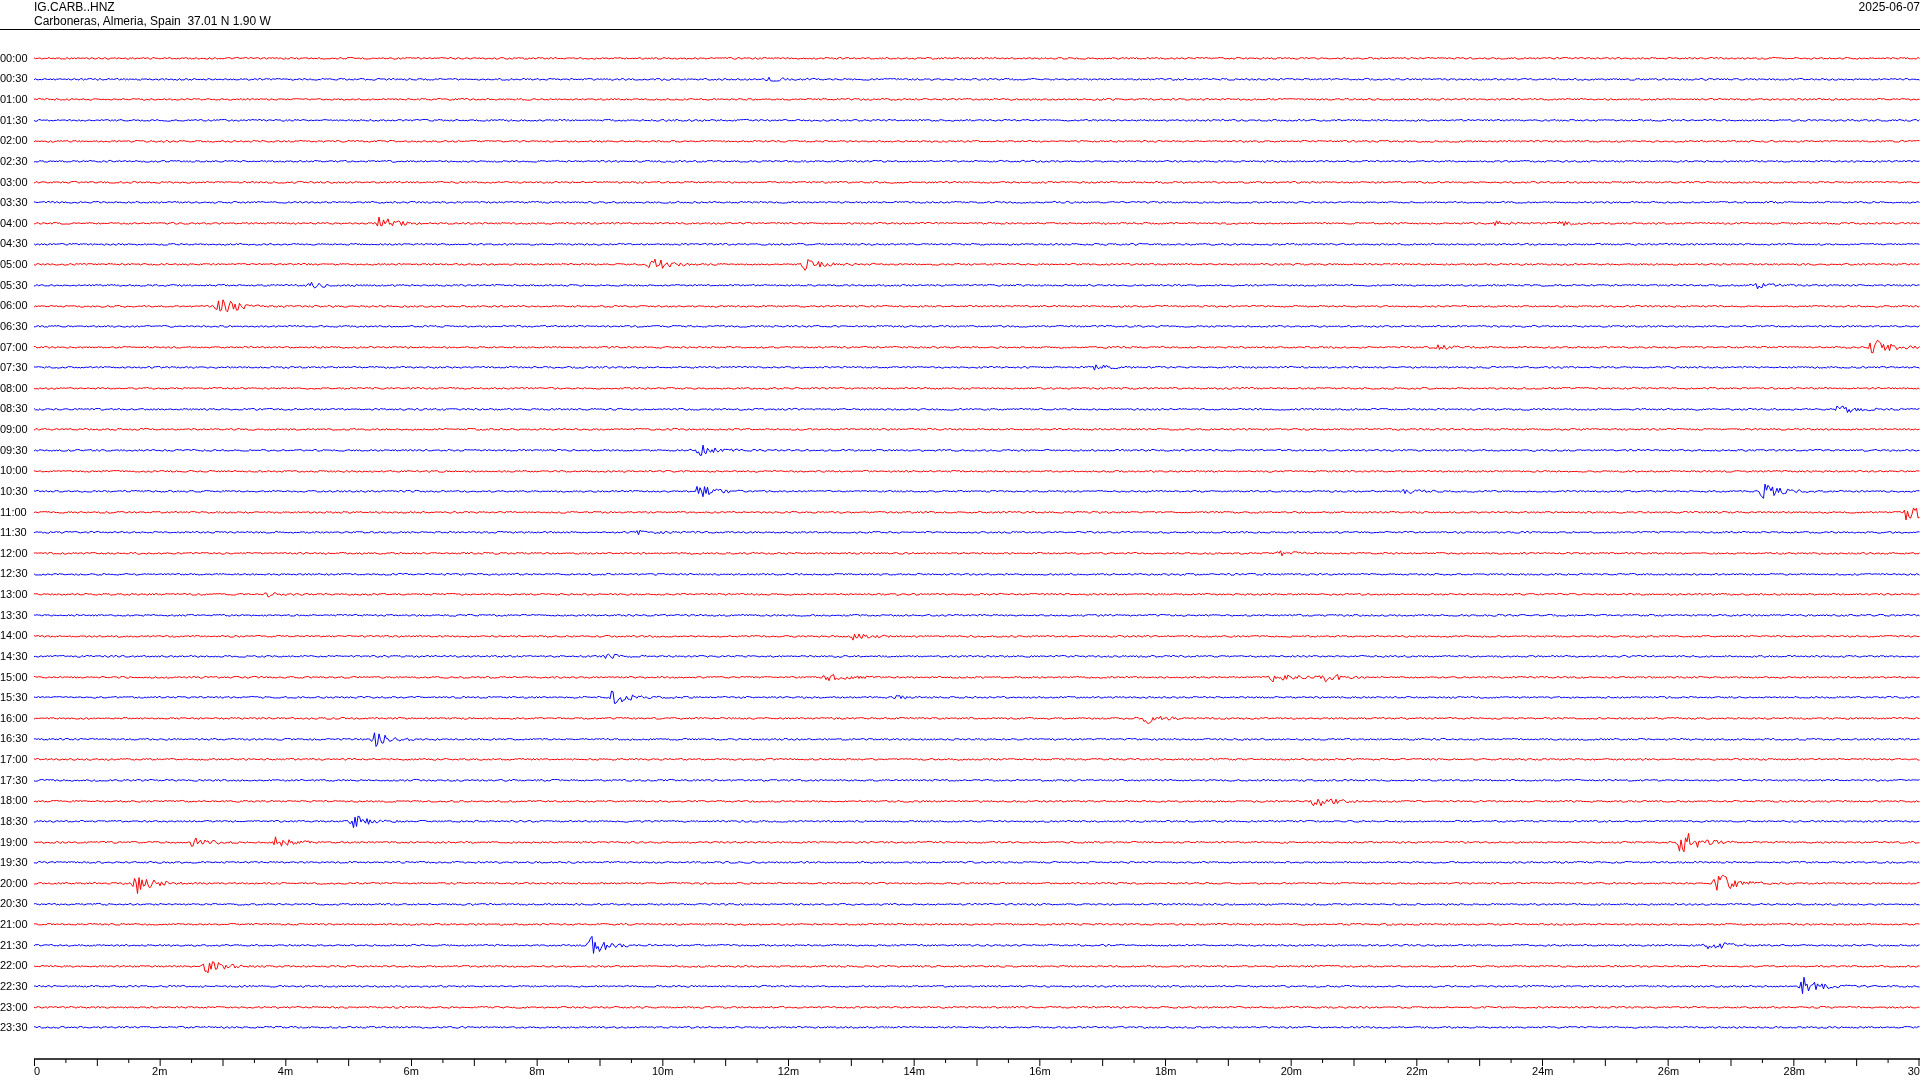 This screenshot has width=1920, height=1080. Describe the element at coordinates (14, 698) in the screenshot. I see `time-label: 15:30` at that location.